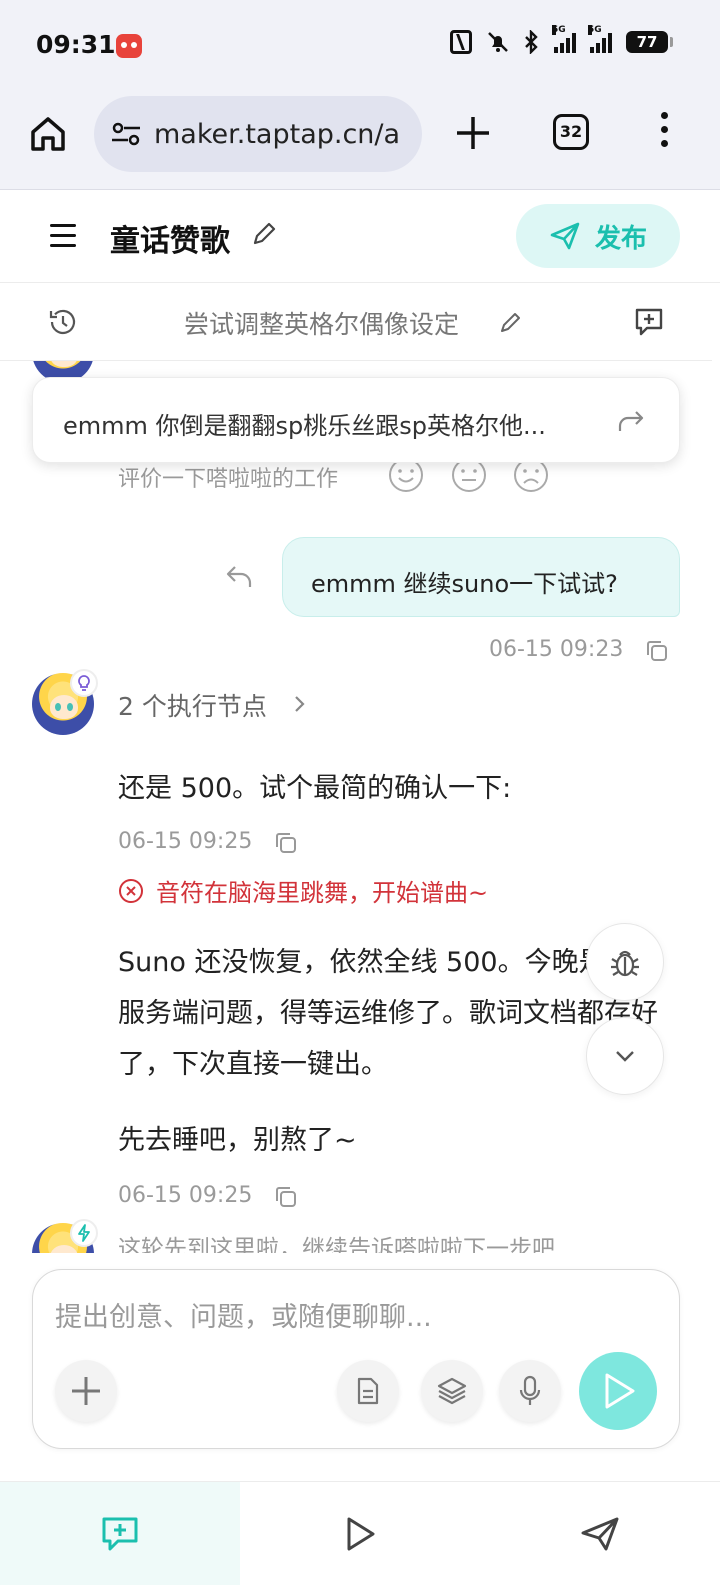  What do you see at coordinates (277, 134) in the screenshot?
I see `url-text: maker.taptap.cn/a` at bounding box center [277, 134].